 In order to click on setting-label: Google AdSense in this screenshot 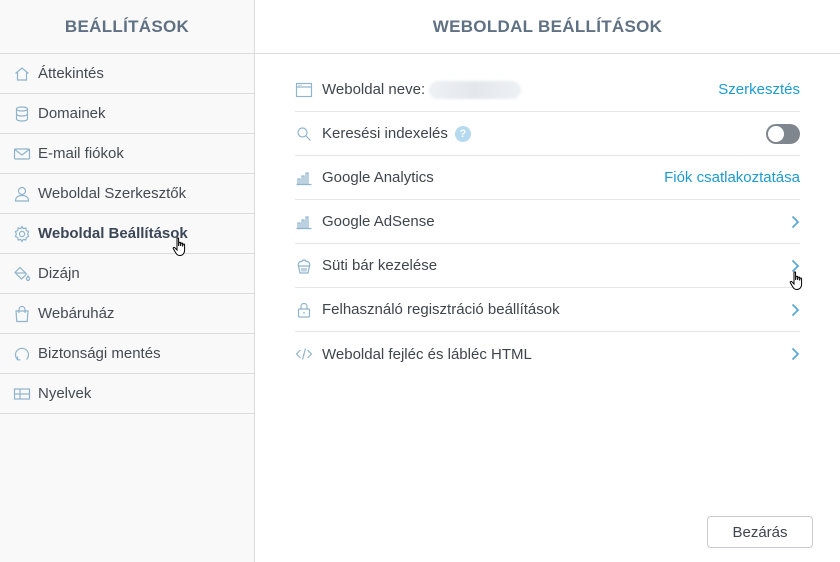, I will do `click(378, 221)`.